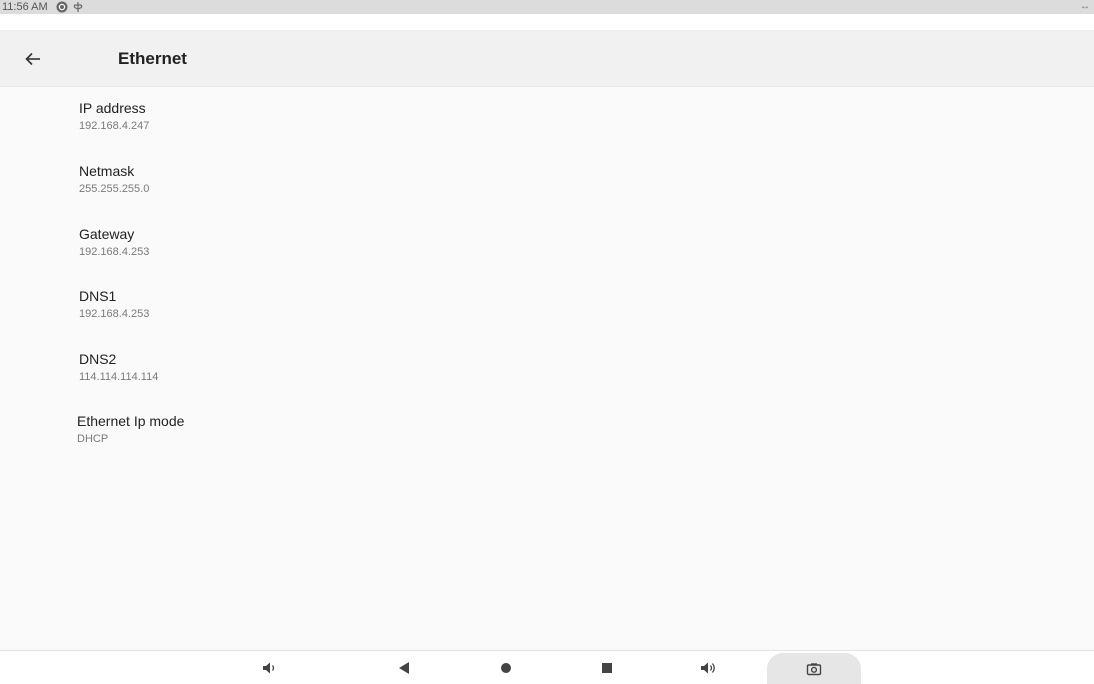 This screenshot has height=684, width=1094. I want to click on item-summary: DHCP, so click(93, 439).